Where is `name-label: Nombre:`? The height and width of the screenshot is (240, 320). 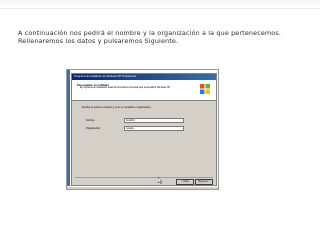
name-label: Nombre: is located at coordinates (91, 120).